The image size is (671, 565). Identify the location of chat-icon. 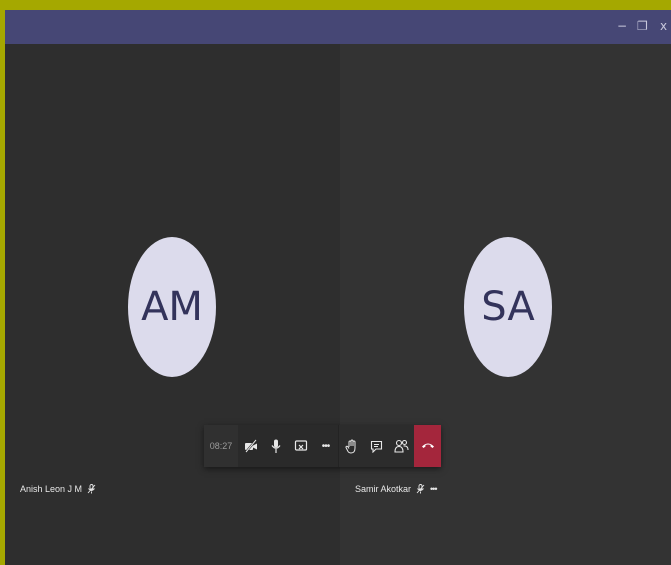
(376, 446).